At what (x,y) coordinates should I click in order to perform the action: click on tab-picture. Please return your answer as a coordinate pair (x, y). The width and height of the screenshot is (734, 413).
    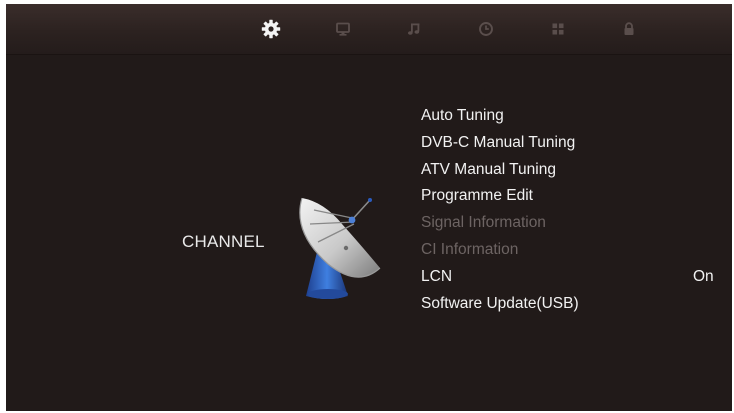
    Looking at the image, I should click on (343, 29).